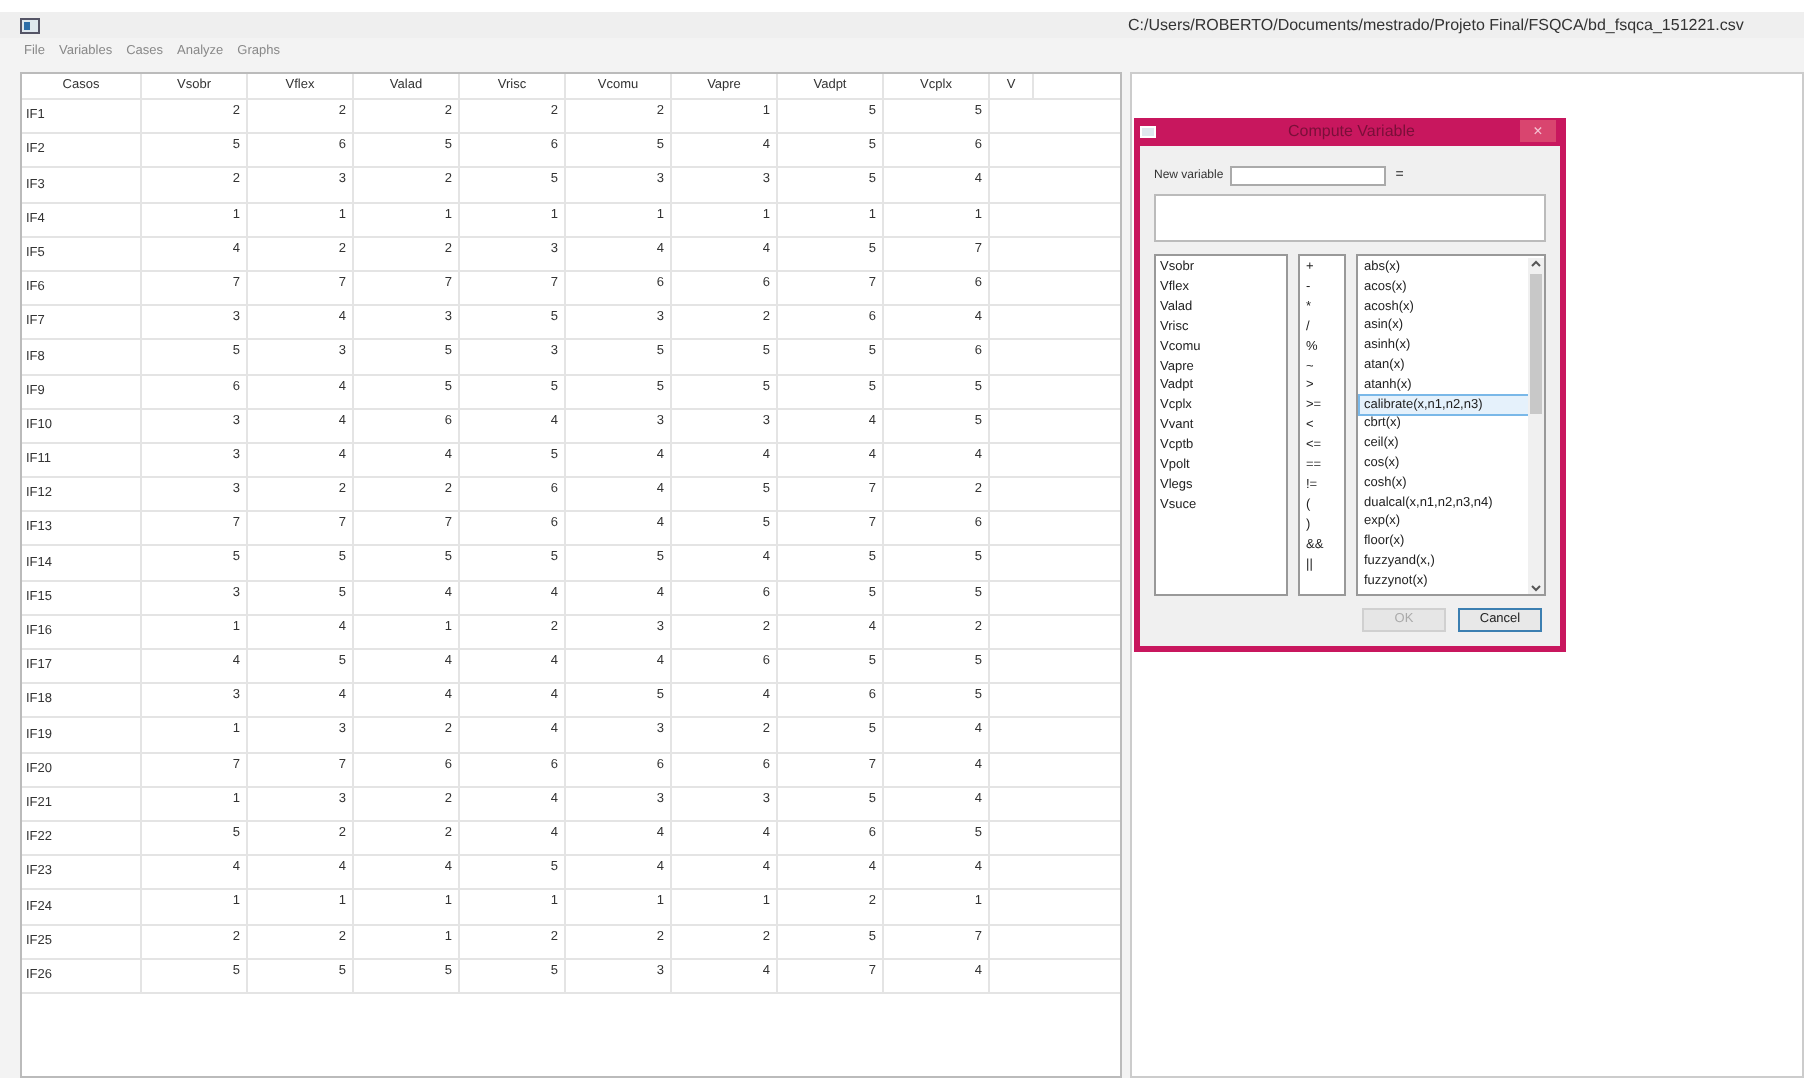 This screenshot has height=1078, width=1804. What do you see at coordinates (1536, 264) in the screenshot?
I see `scroll-up-icon` at bounding box center [1536, 264].